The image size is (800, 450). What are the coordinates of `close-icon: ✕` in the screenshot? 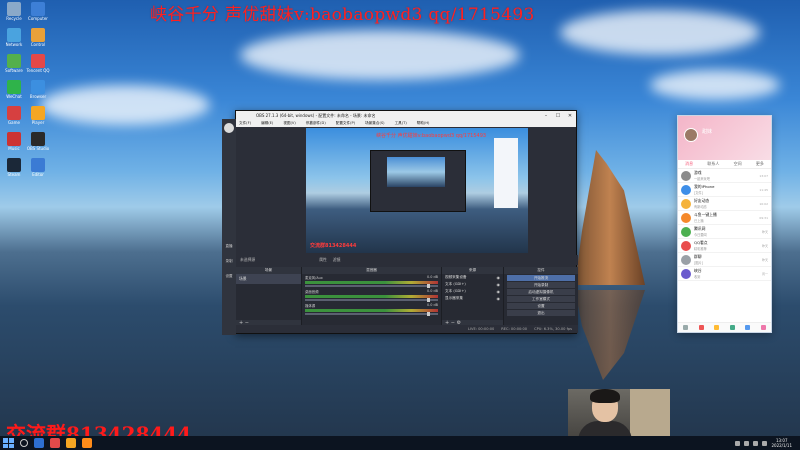 It's located at (570, 116).